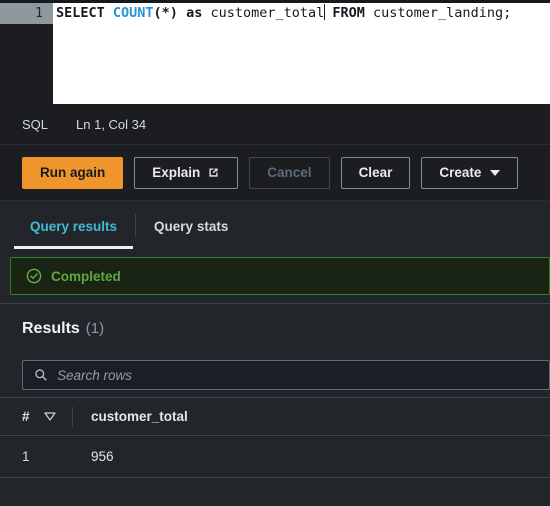 Image resolution: width=550 pixels, height=506 pixels. What do you see at coordinates (275, 124) in the screenshot?
I see `editor-status-bar: SQL Ln 1, Col 34` at bounding box center [275, 124].